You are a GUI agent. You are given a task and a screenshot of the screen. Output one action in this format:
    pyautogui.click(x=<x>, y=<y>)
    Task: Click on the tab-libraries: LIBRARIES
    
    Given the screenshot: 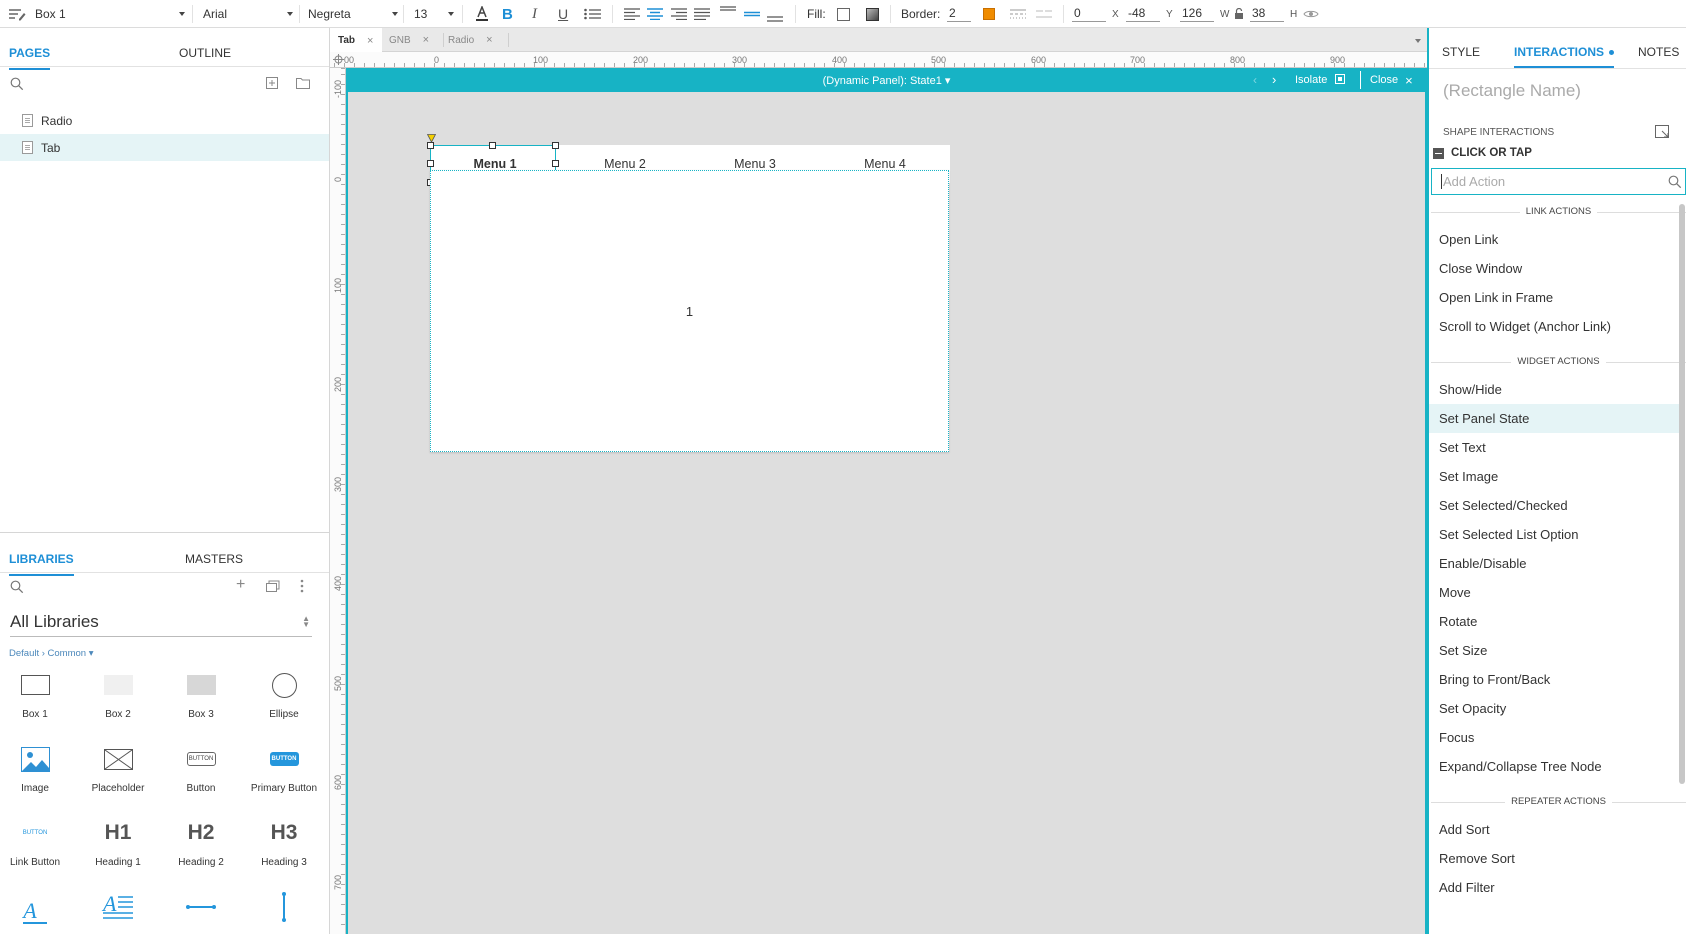 What is the action you would take?
    pyautogui.click(x=41, y=564)
    